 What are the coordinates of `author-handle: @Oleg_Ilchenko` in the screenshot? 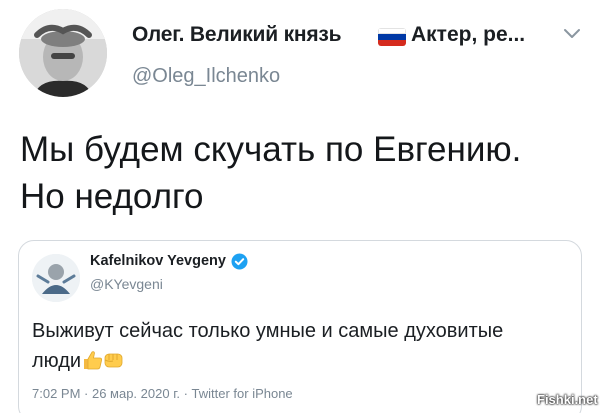 It's located at (206, 76).